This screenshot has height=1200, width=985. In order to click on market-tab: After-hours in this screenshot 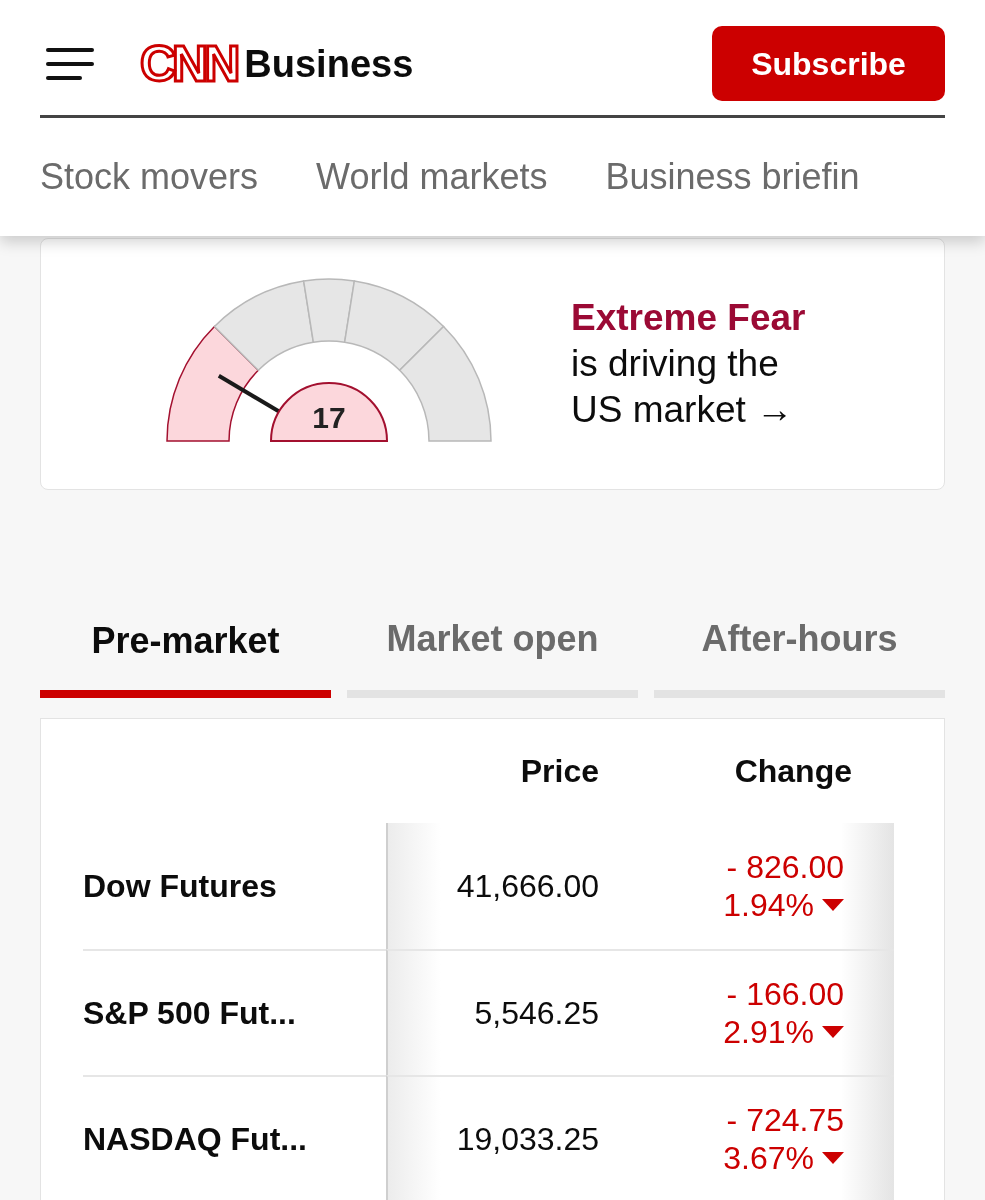, I will do `click(799, 654)`.